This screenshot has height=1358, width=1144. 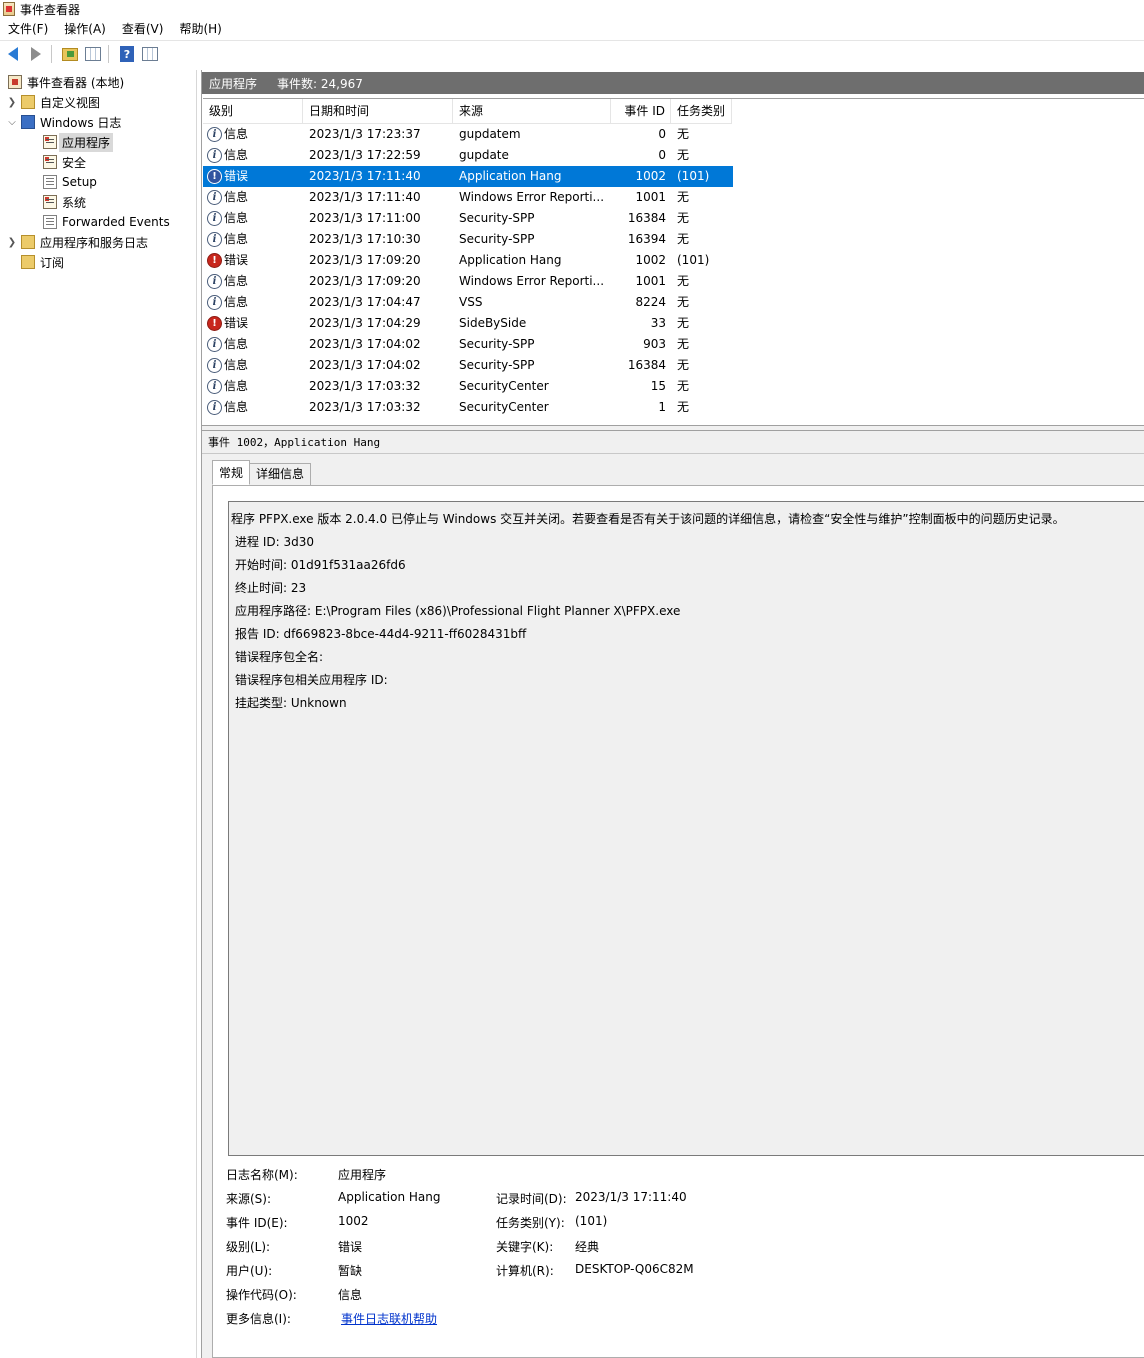 I want to click on task-category-cell: (101), so click(x=693, y=260).